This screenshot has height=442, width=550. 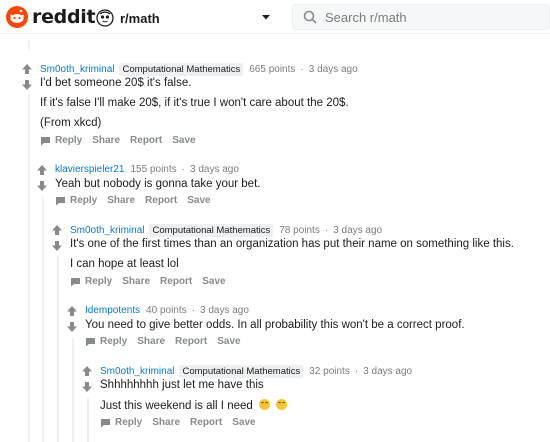 I want to click on chevron-down-icon, so click(x=266, y=17).